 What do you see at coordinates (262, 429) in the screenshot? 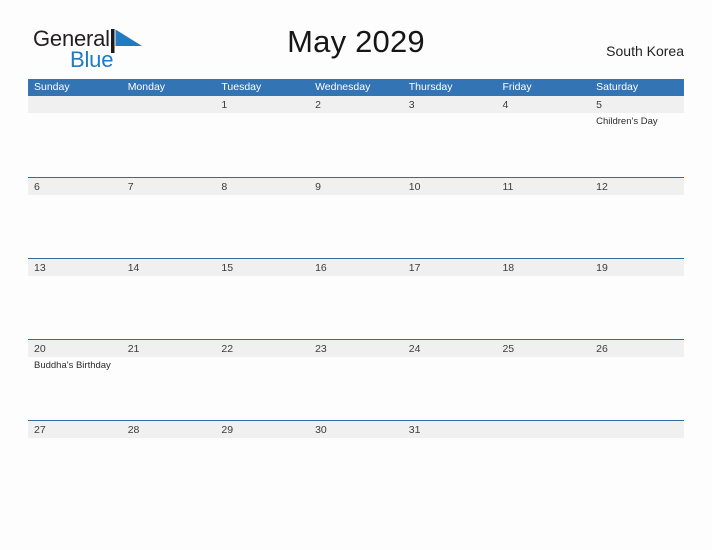
I see `day-number-29: 29` at bounding box center [262, 429].